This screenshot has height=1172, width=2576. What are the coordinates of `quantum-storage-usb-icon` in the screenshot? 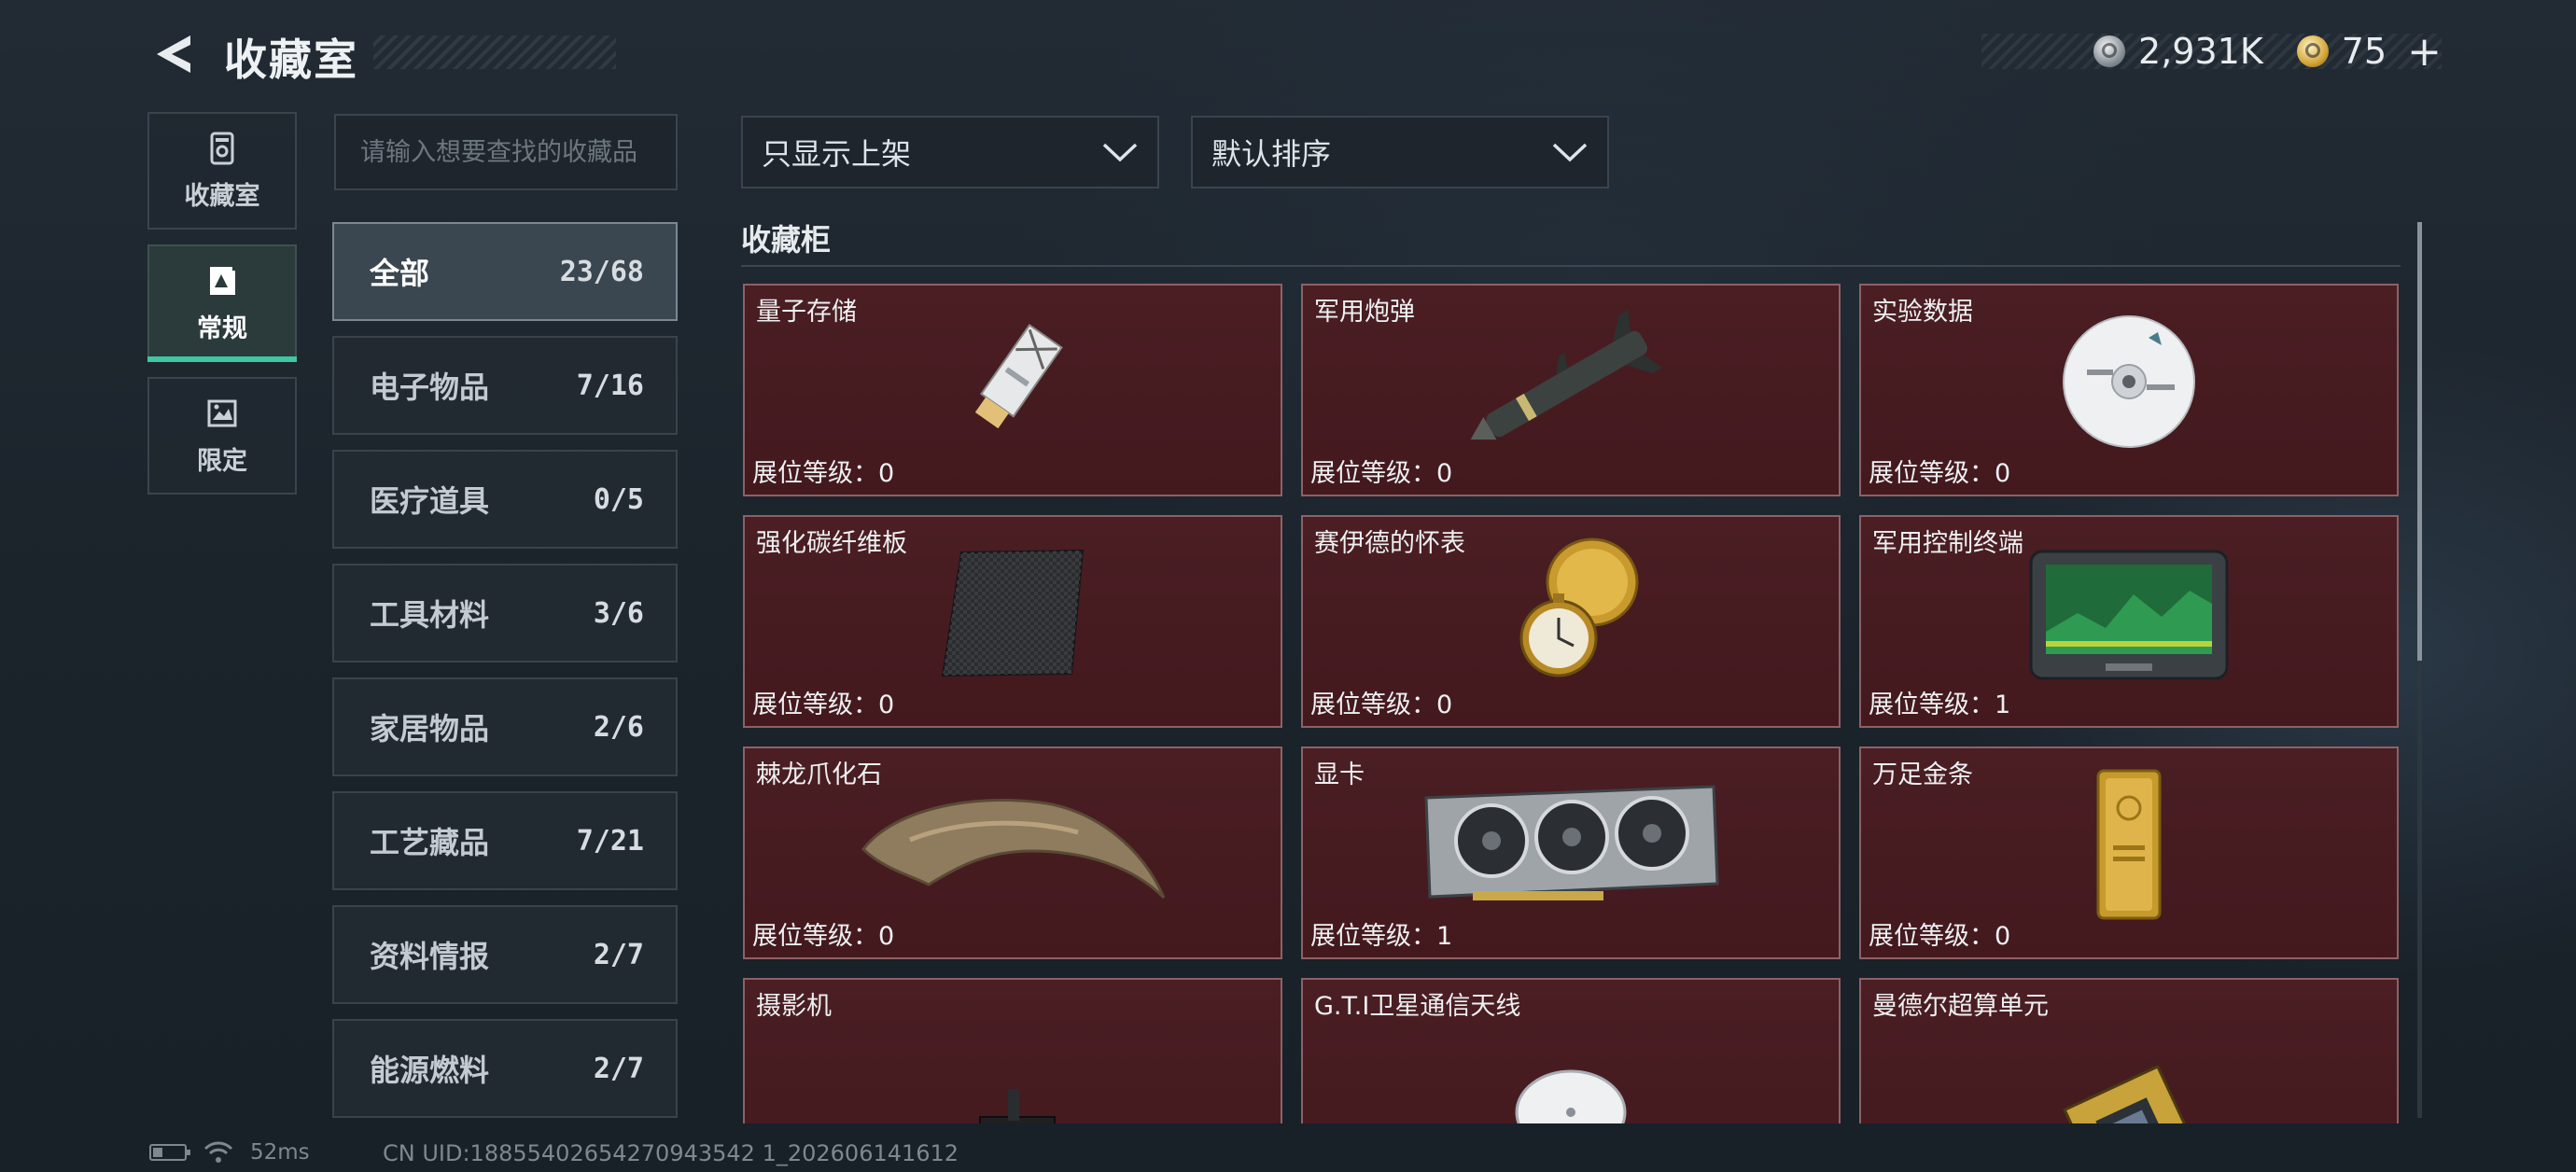 It's located at (1018, 376).